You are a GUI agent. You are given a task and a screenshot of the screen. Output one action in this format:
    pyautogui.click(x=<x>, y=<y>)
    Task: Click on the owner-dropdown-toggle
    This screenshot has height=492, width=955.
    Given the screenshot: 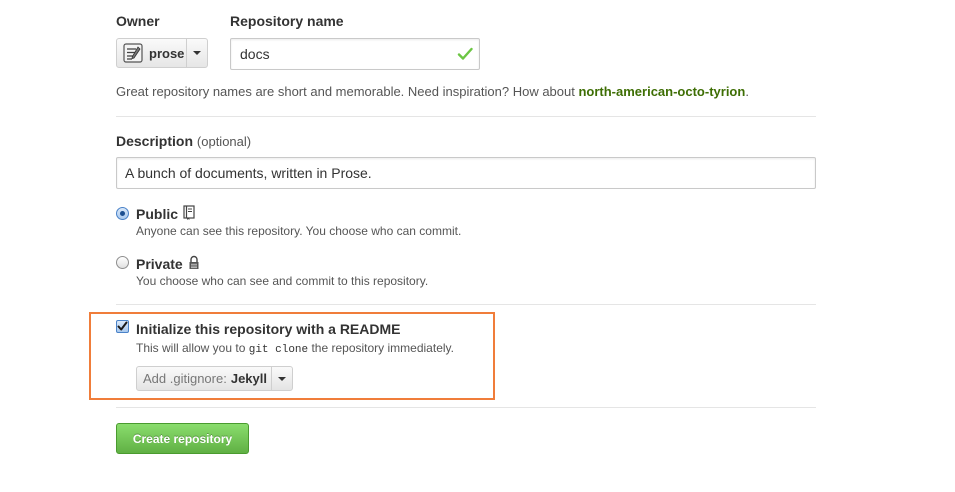 What is the action you would take?
    pyautogui.click(x=196, y=53)
    